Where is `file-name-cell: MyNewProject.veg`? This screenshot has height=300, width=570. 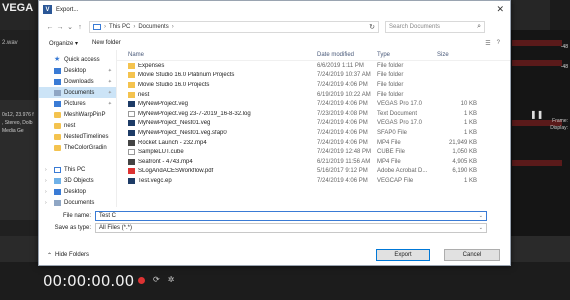 file-name-cell: MyNewProject.veg is located at coordinates (217, 104).